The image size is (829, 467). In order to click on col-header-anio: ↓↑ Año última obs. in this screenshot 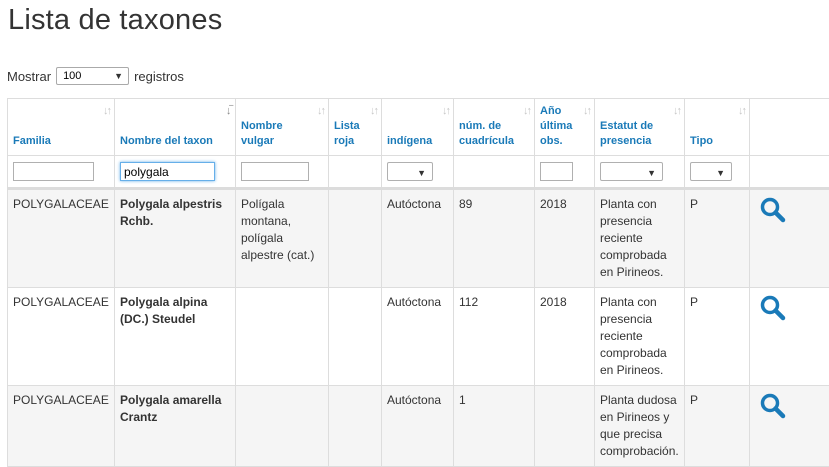, I will do `click(565, 127)`.